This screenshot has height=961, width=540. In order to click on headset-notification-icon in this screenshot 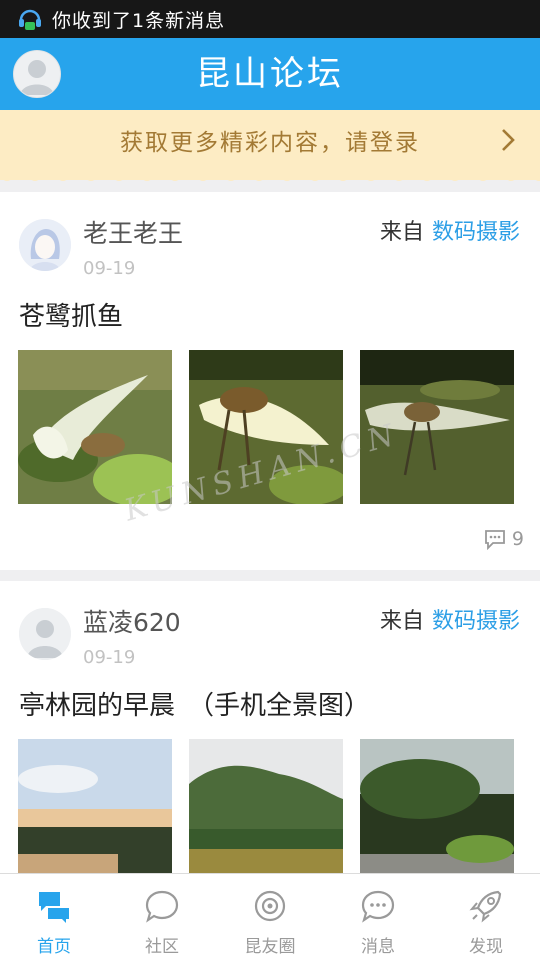, I will do `click(30, 19)`.